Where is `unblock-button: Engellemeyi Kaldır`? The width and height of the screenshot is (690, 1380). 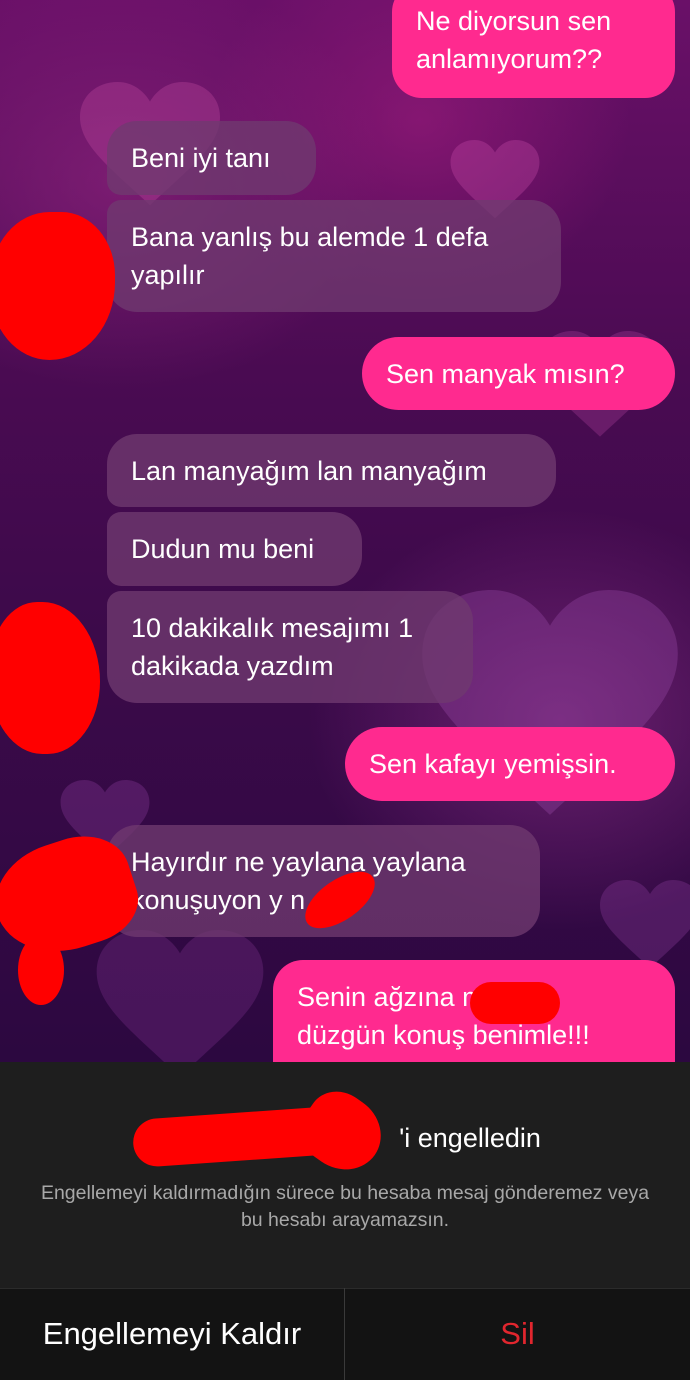 unblock-button: Engellemeyi Kaldır is located at coordinates (172, 1334).